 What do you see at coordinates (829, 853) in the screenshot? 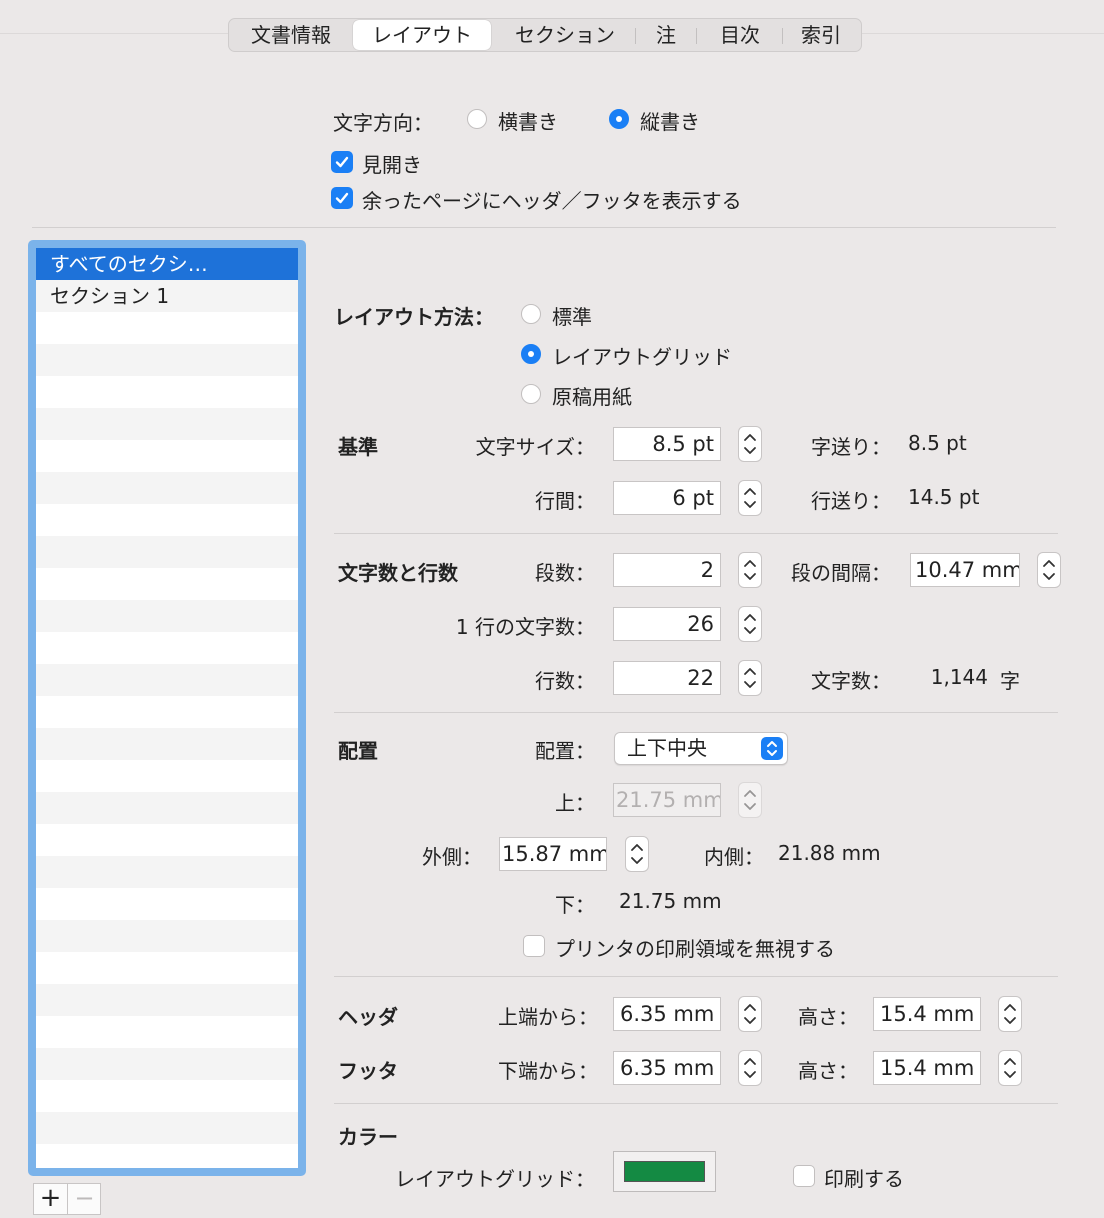
I see `inner-margin-value: 21.88 mm` at bounding box center [829, 853].